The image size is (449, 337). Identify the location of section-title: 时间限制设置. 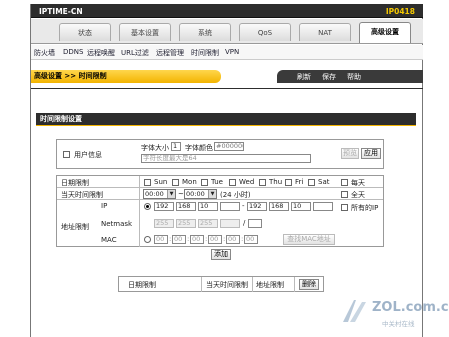
(226, 119).